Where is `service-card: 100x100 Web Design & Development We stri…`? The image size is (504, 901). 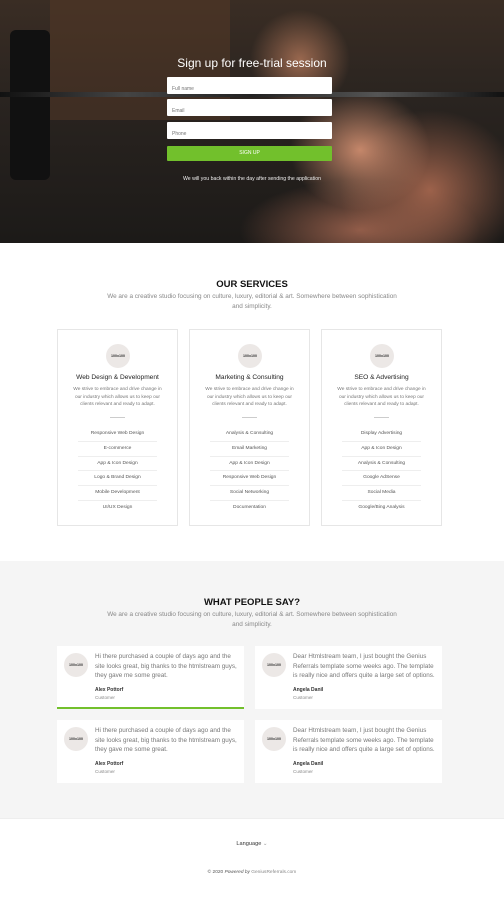
service-card: 100x100 Web Design & Development We stri… is located at coordinates (117, 427).